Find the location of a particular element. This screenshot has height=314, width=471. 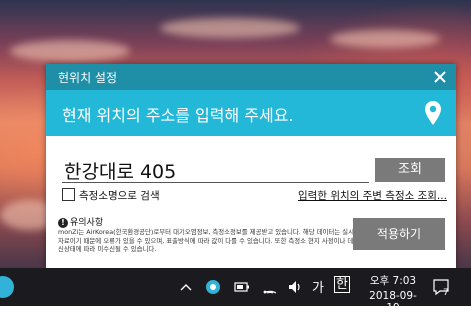

close-button is located at coordinates (440, 77).